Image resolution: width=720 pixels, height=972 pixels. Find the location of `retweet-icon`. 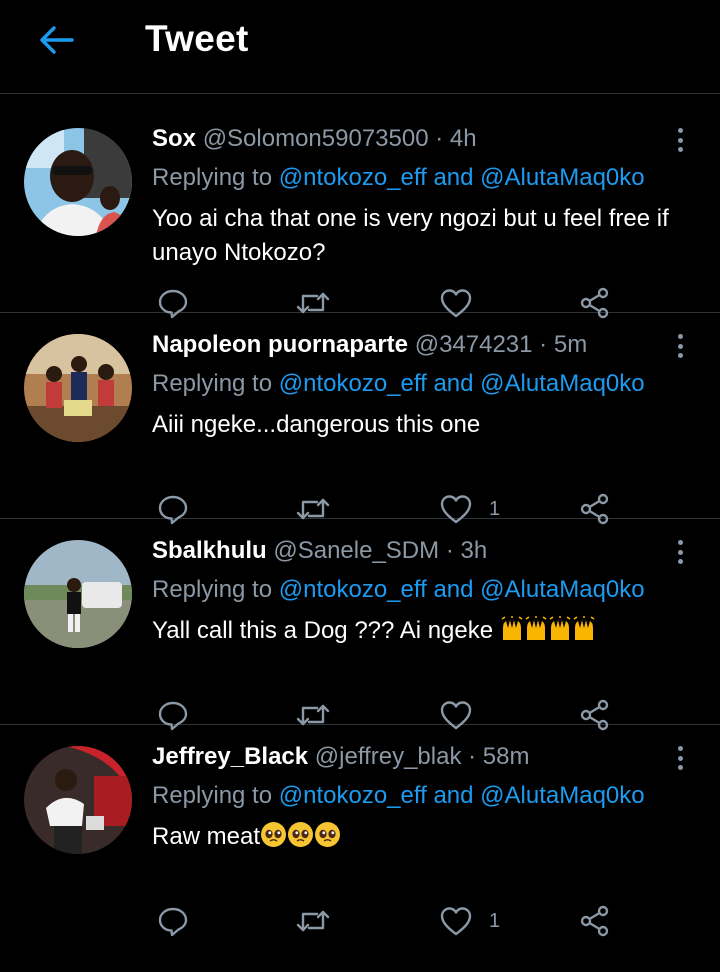

retweet-icon is located at coordinates (313, 921).